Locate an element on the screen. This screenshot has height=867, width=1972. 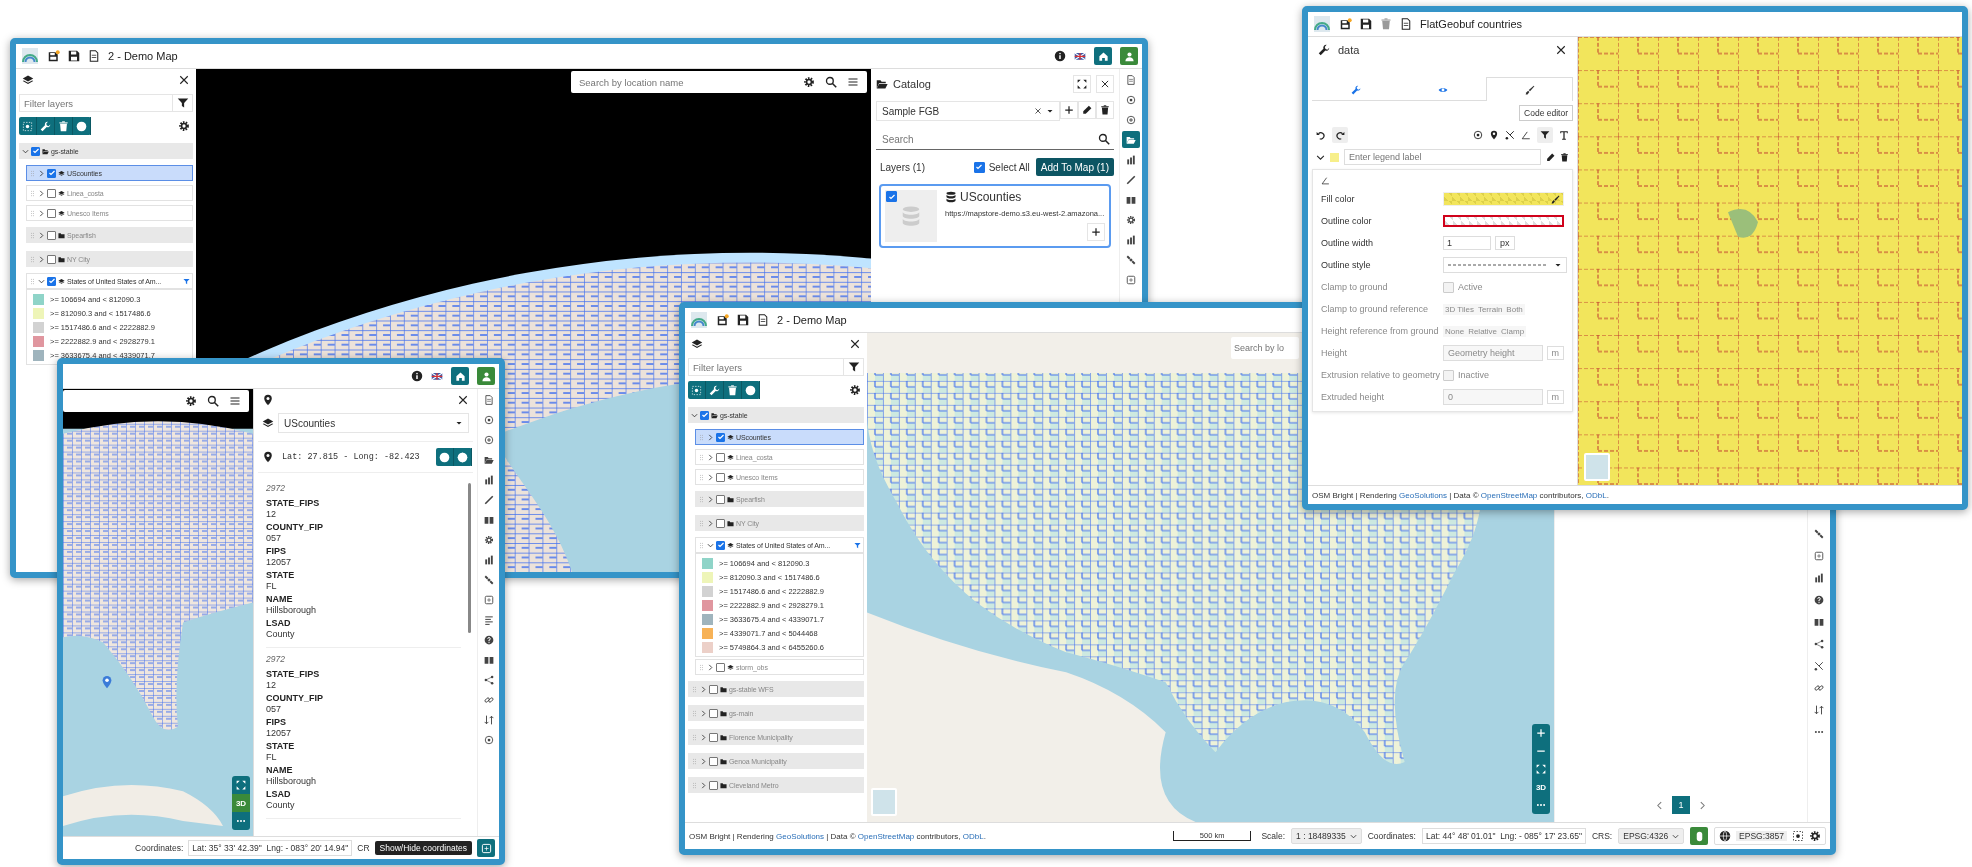
add-to-map-button: Add To Map (1) is located at coordinates (1074, 167).